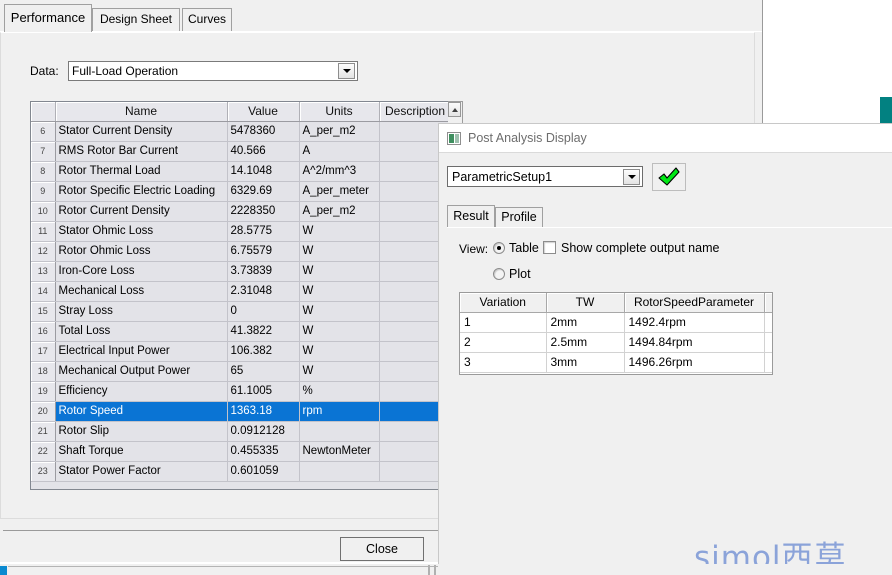 The image size is (892, 575). I want to click on name-cell: Rotor Specific Electric Loading, so click(141, 191).